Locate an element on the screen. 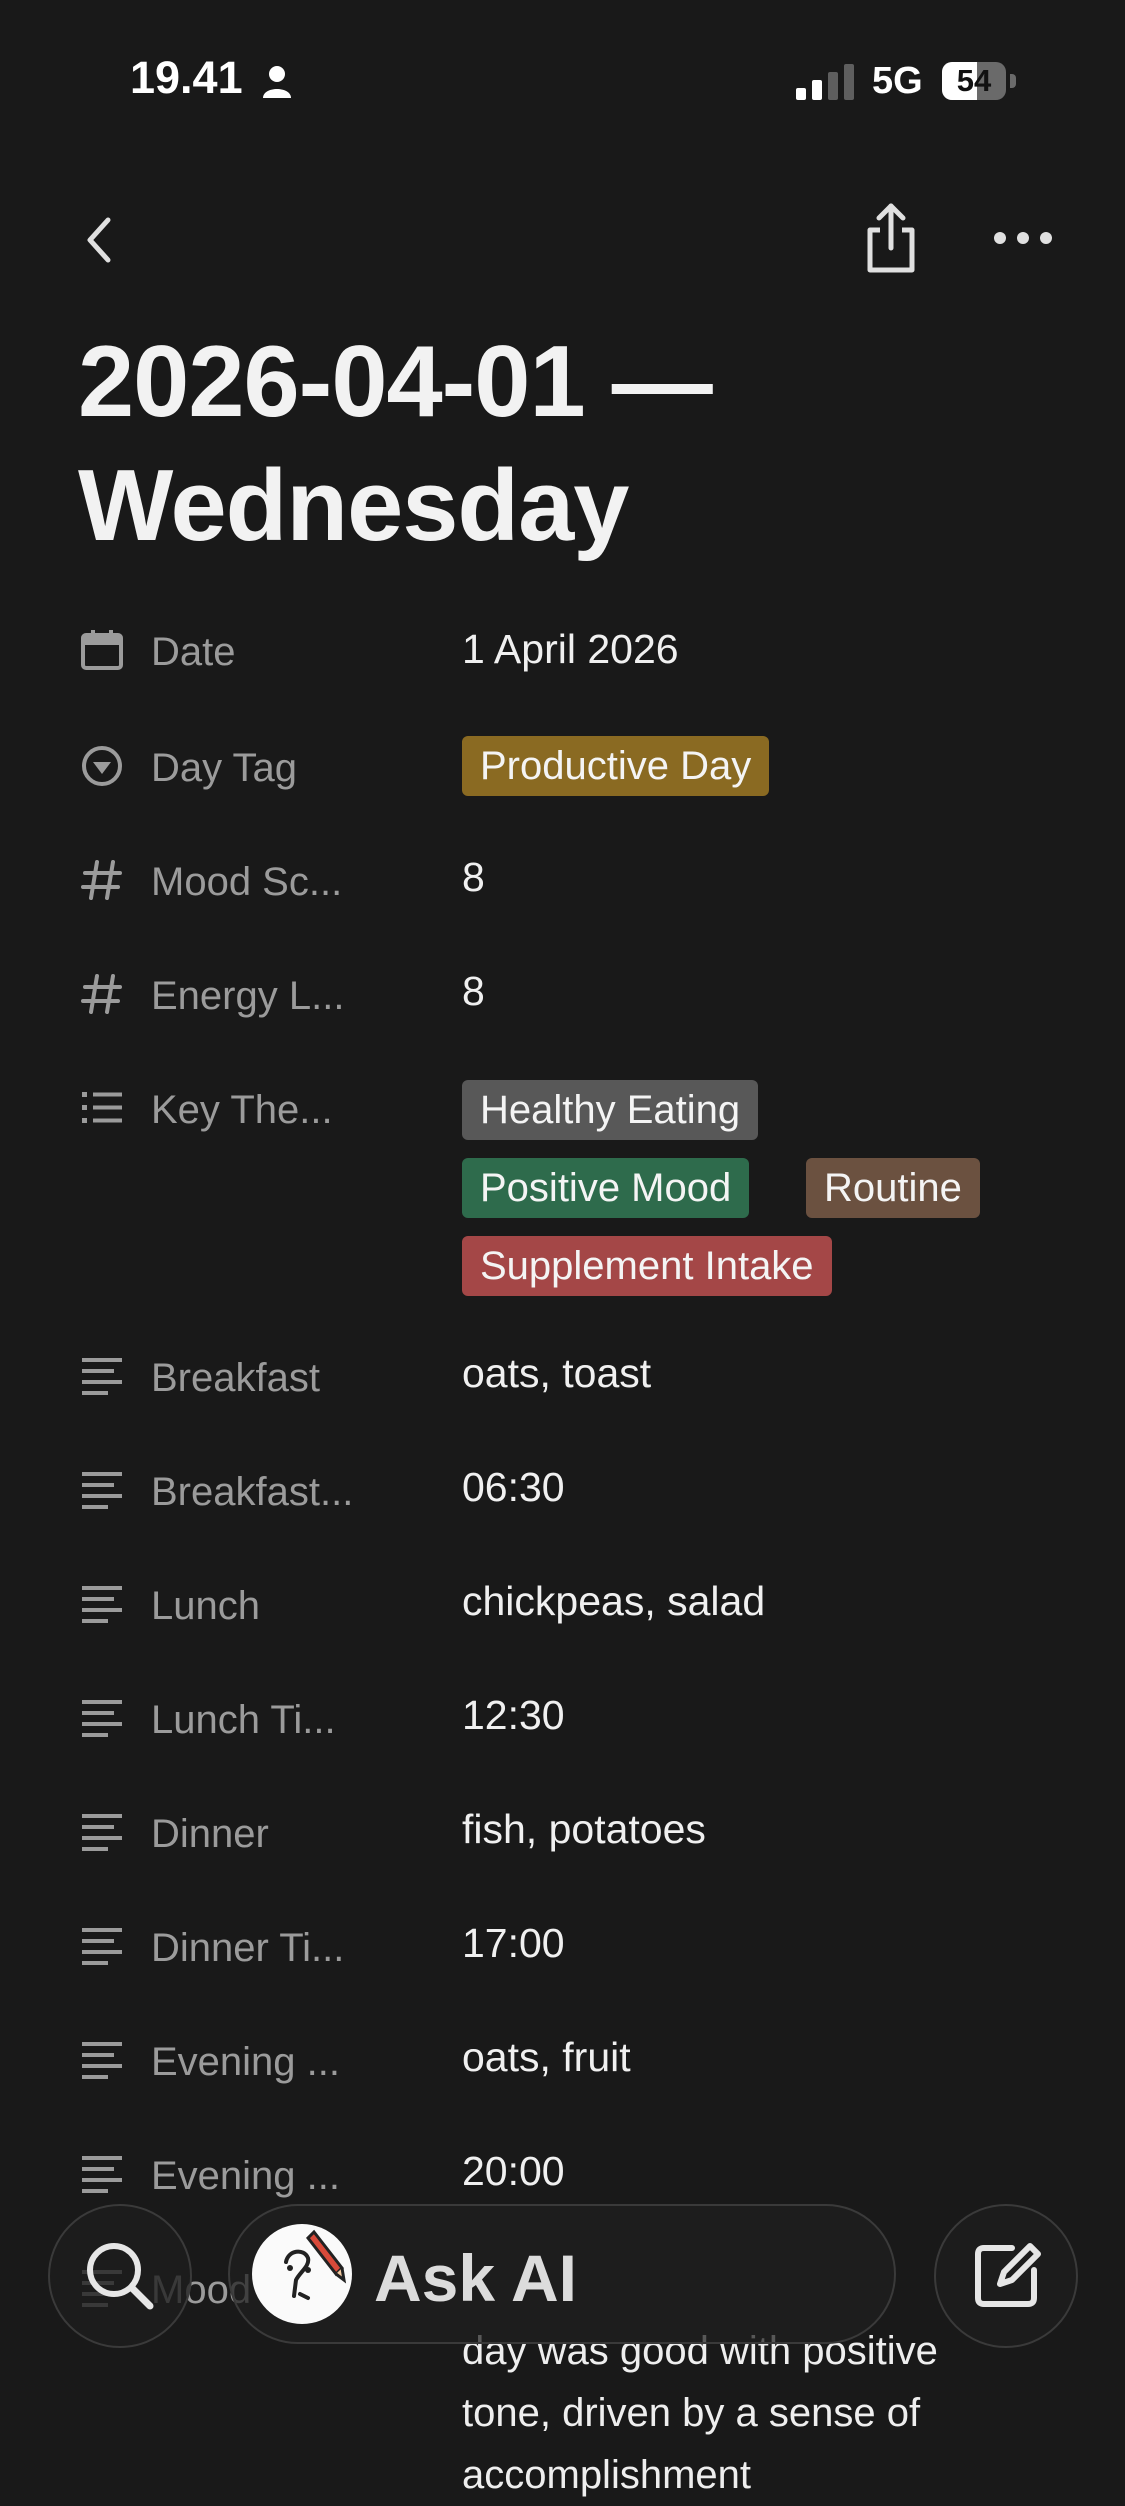 This screenshot has width=1125, height=2506. tag-supplement-intake: Supplement Intake is located at coordinates (647, 1266).